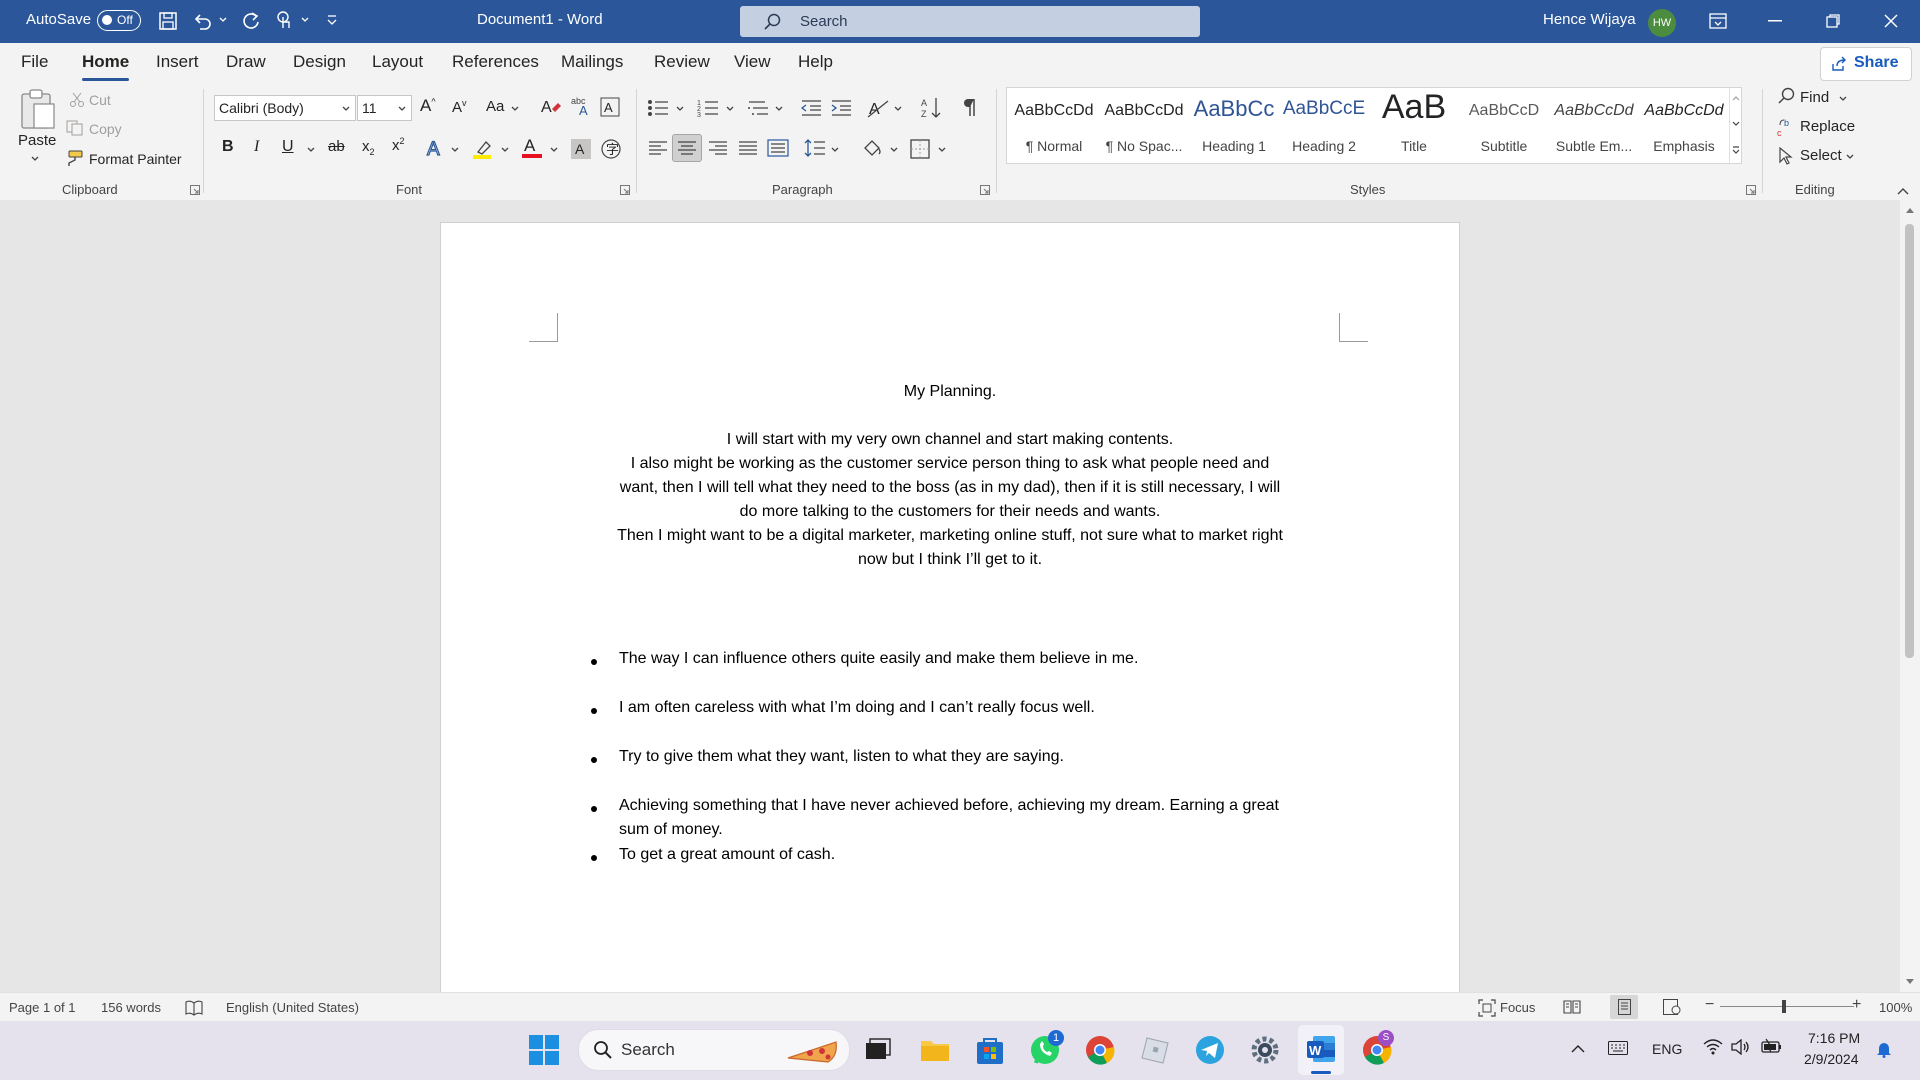 This screenshot has height=1080, width=1920. I want to click on bullets-dropdown-icon, so click(680, 109).